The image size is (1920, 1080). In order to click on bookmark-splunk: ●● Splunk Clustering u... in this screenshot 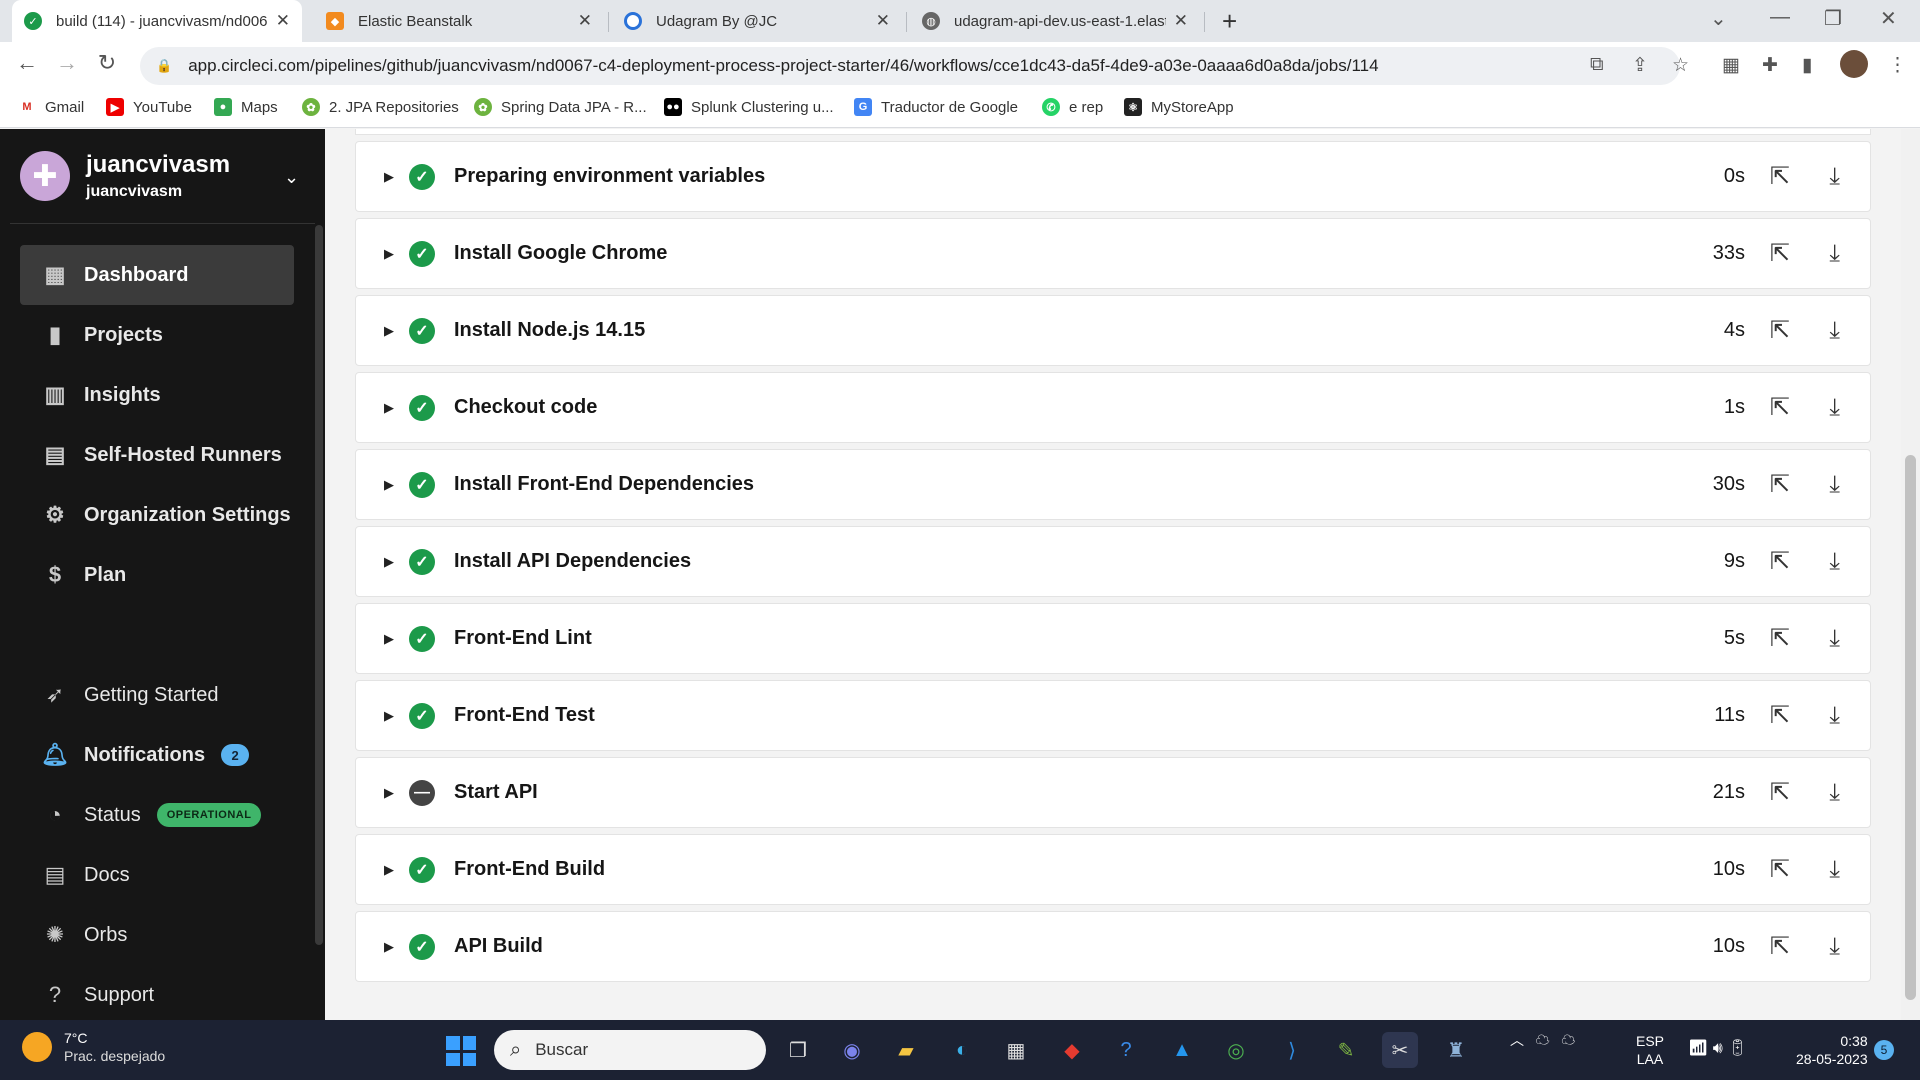, I will do `click(749, 107)`.